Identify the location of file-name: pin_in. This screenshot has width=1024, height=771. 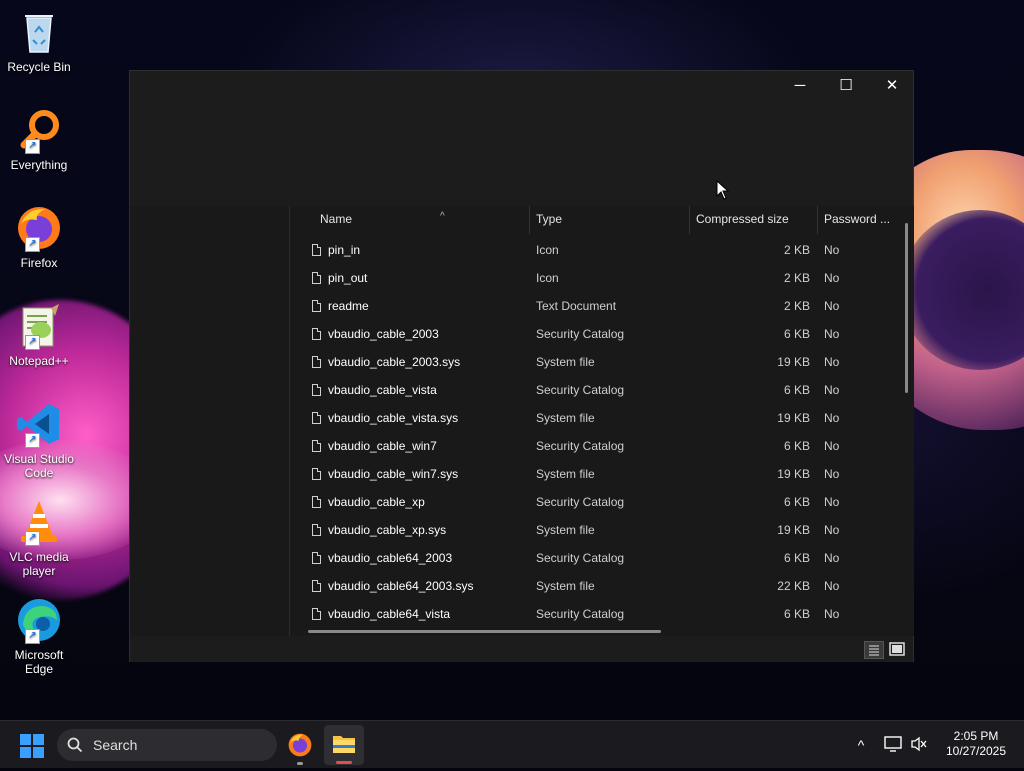
(344, 250).